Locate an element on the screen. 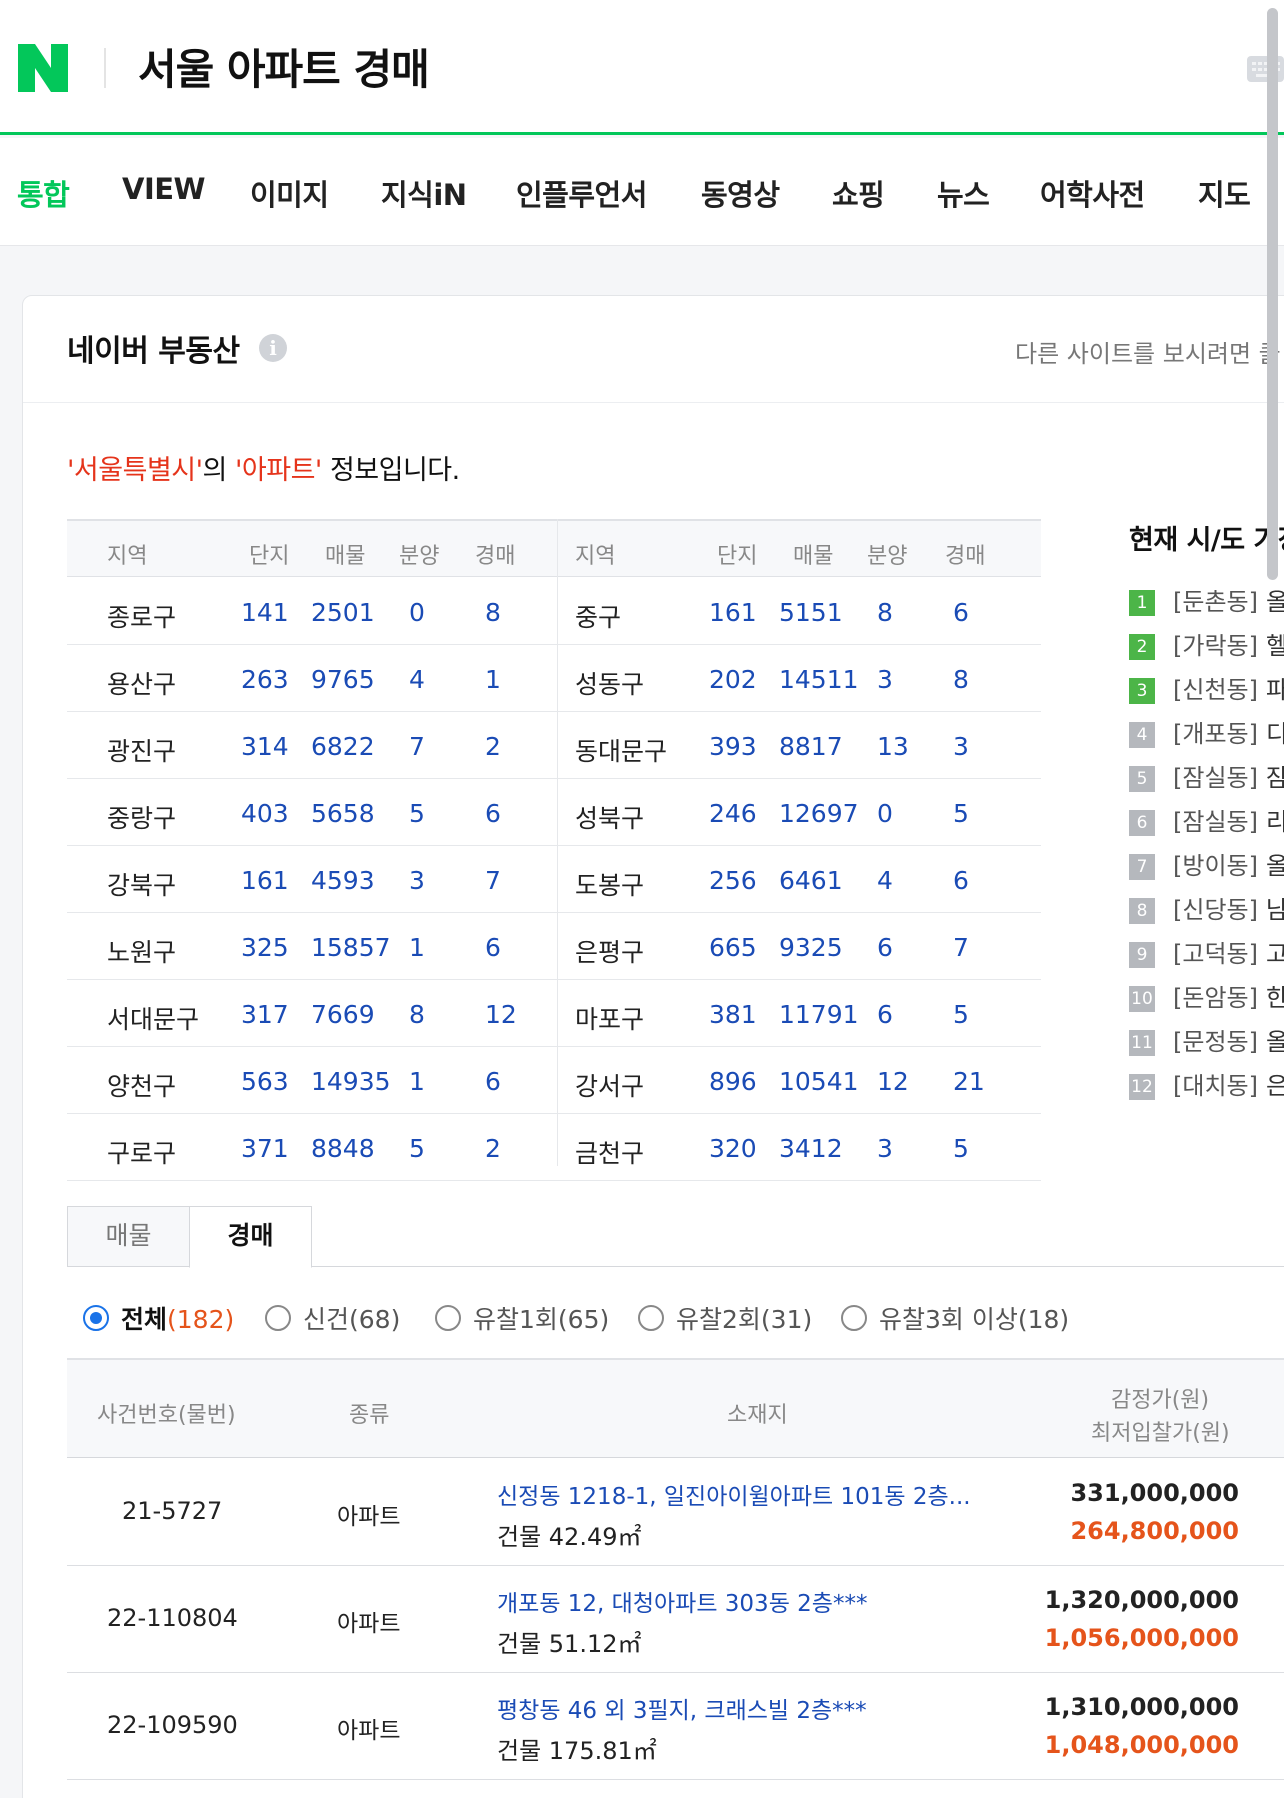  radio-label: 유찰1회(65) is located at coordinates (541, 1318).